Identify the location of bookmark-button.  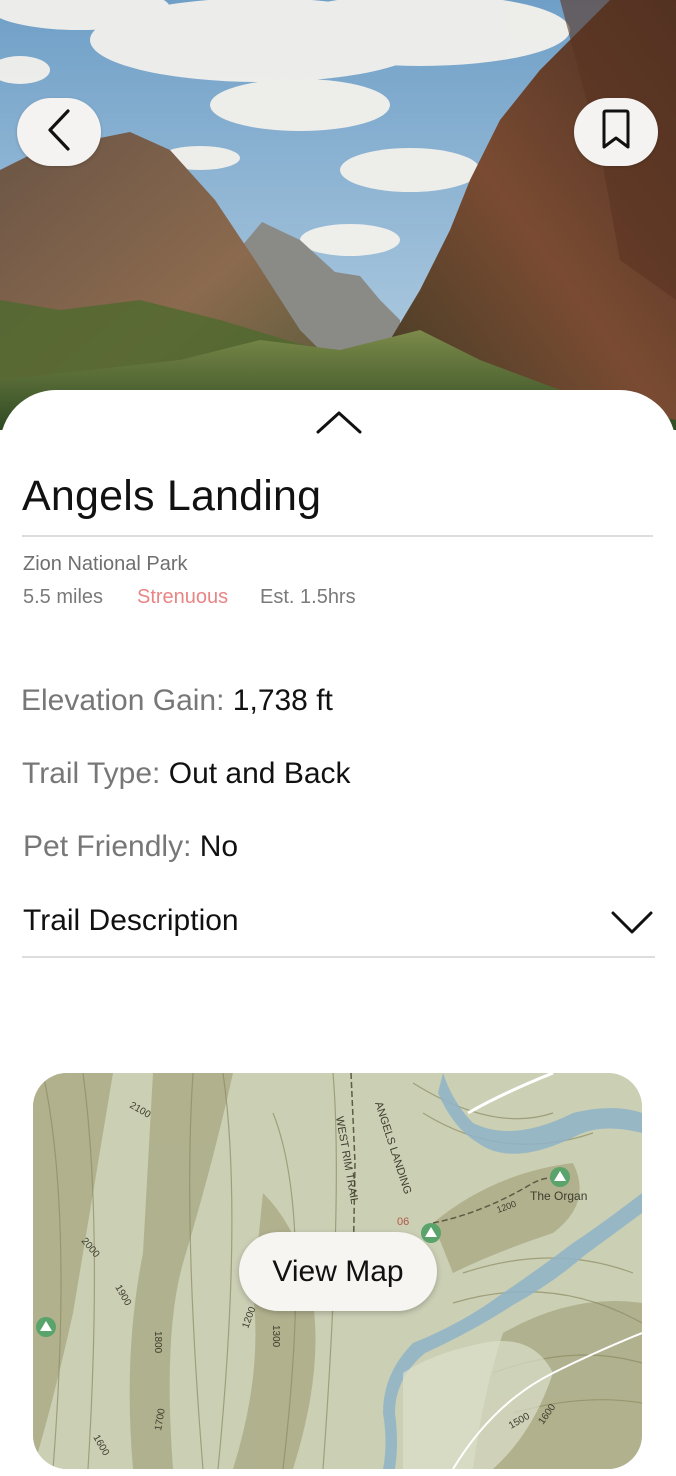
(616, 132).